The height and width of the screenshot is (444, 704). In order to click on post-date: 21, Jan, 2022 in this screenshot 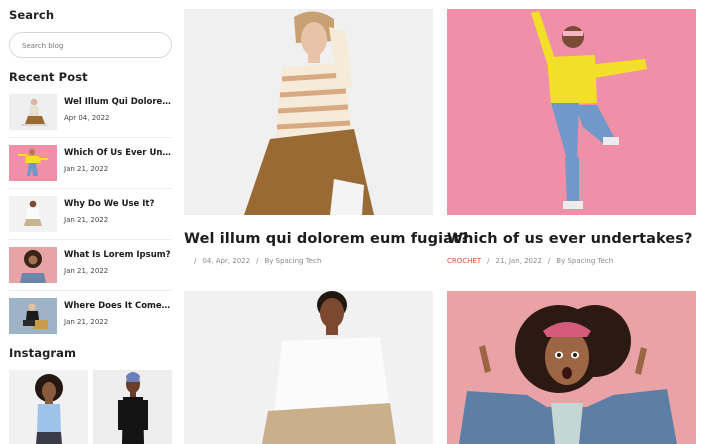, I will do `click(518, 261)`.